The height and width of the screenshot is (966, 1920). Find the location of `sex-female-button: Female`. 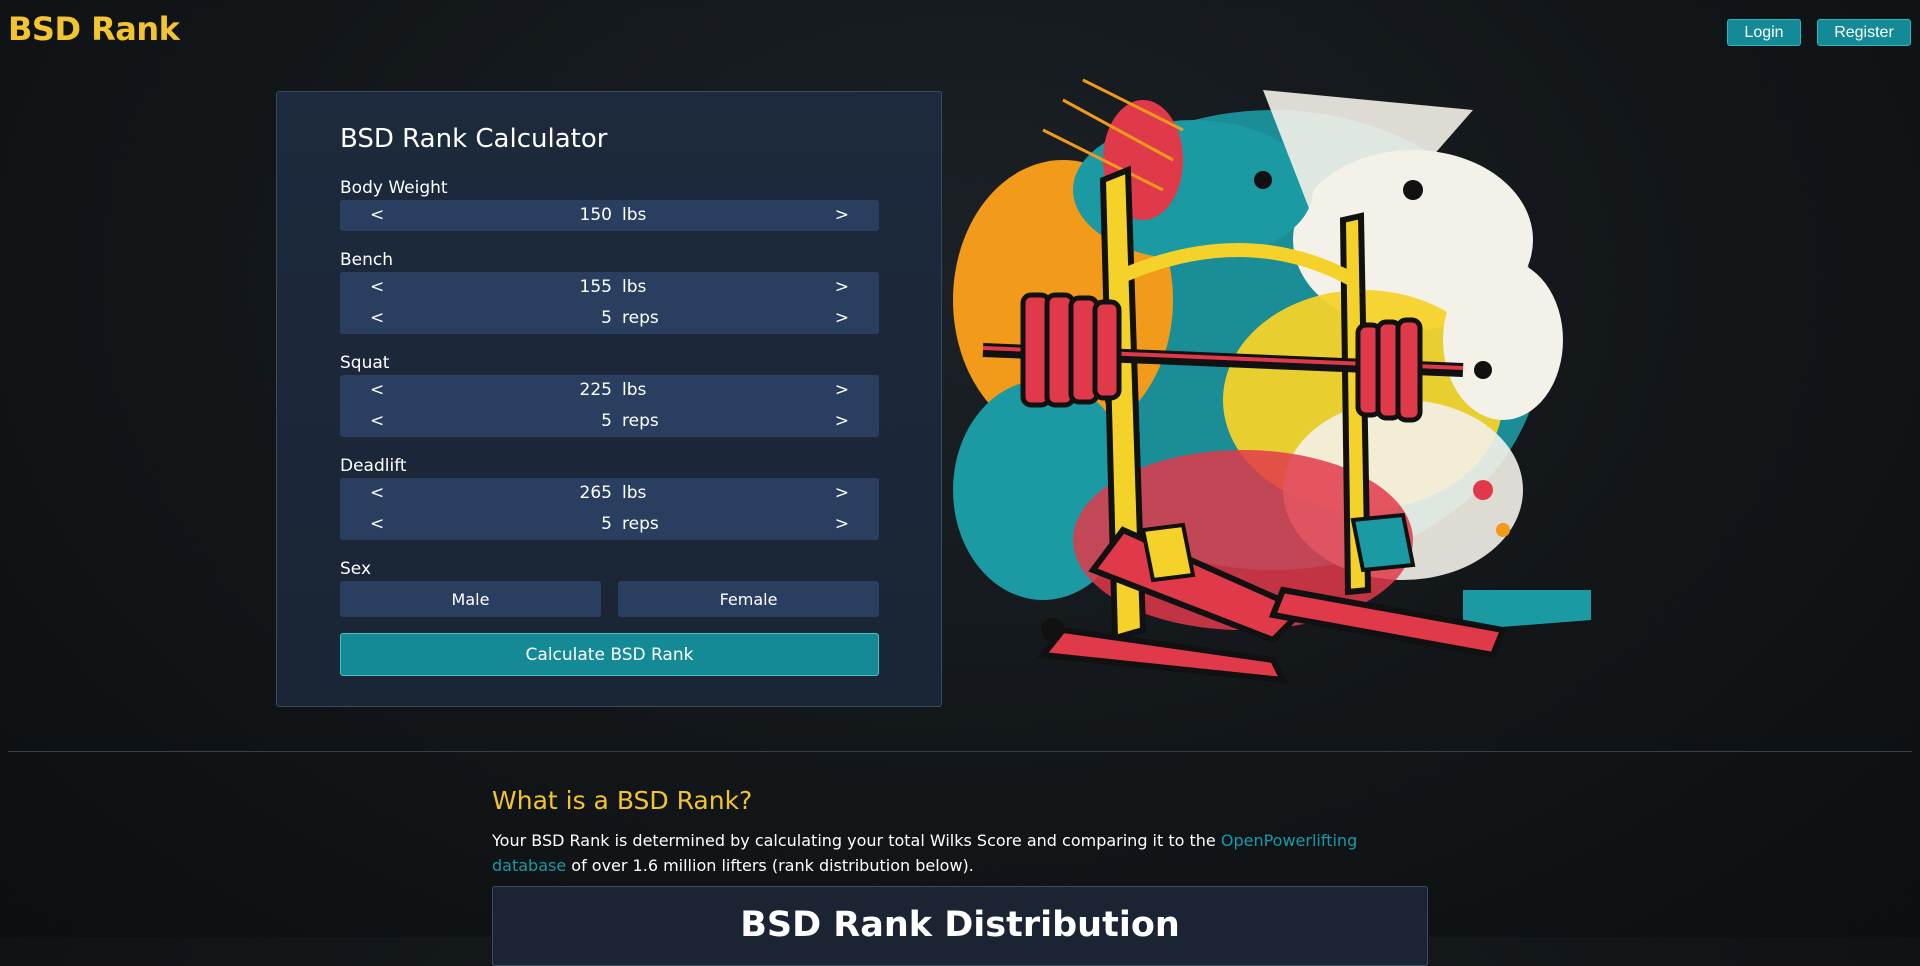

sex-female-button: Female is located at coordinates (748, 599).